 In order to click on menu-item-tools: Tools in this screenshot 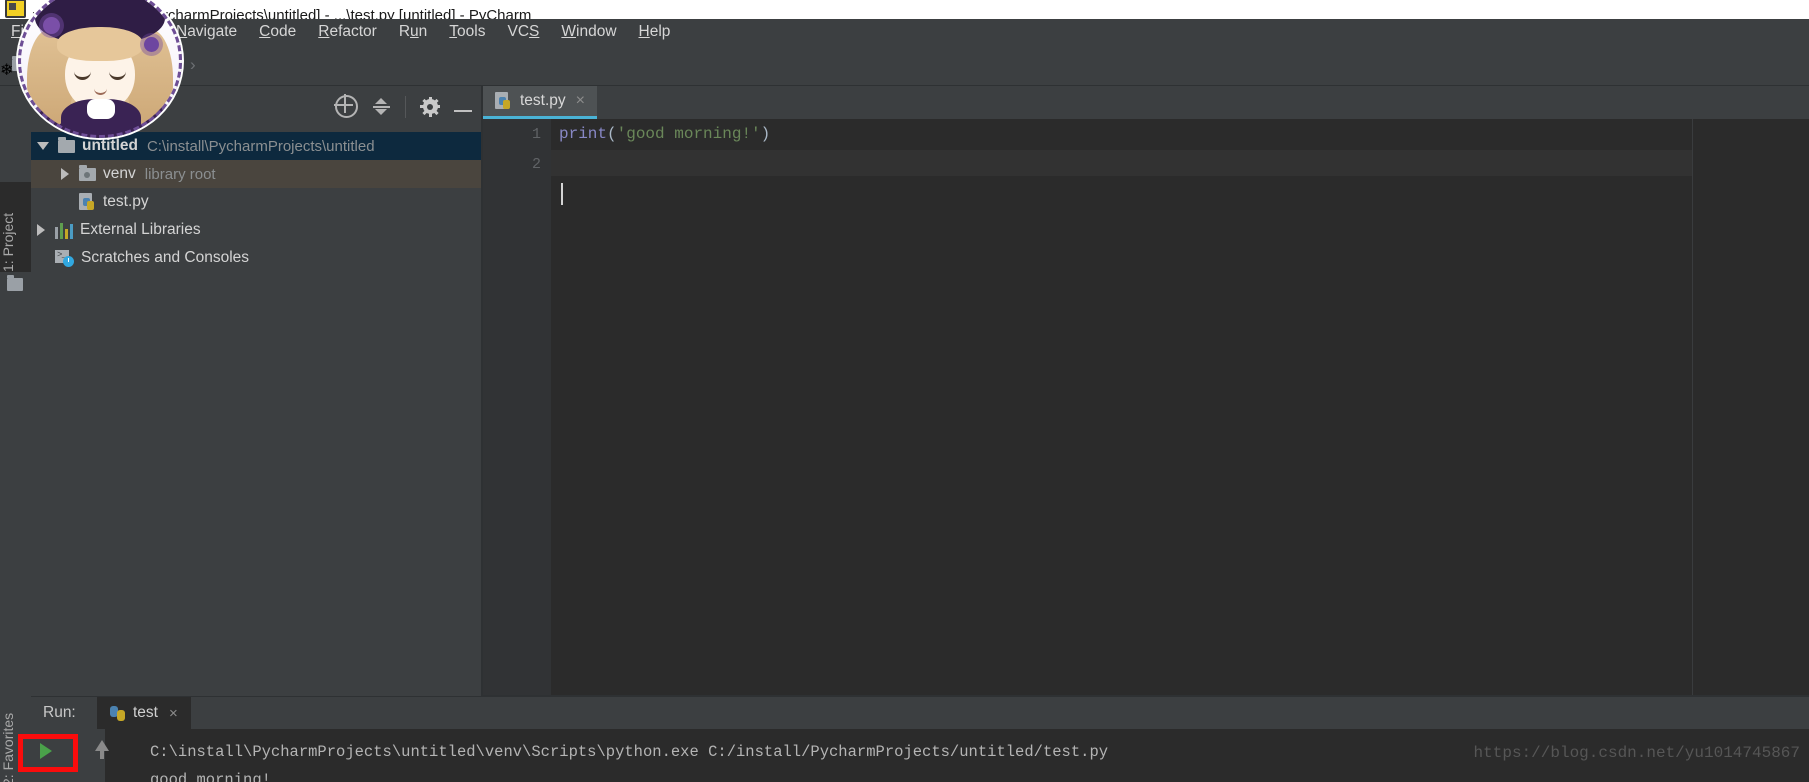, I will do `click(467, 32)`.